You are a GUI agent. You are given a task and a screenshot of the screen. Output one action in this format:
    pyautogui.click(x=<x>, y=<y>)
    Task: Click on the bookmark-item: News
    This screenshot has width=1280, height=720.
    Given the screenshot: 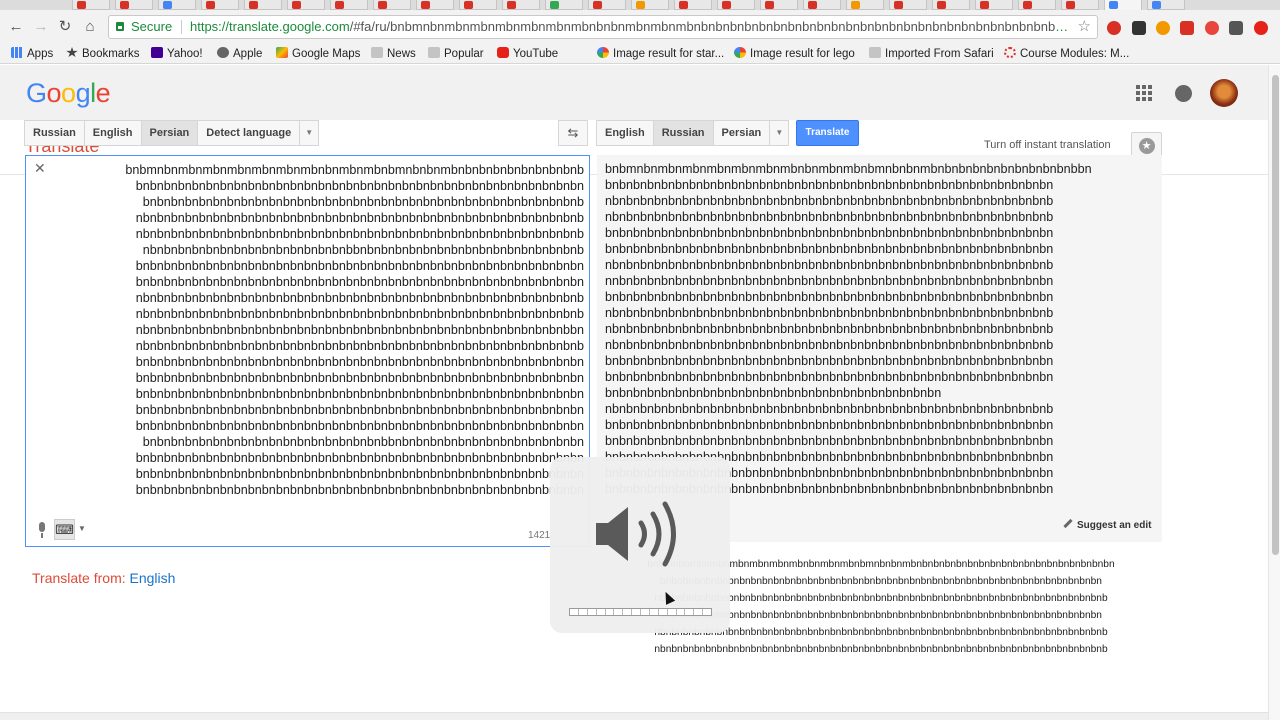 What is the action you would take?
    pyautogui.click(x=393, y=54)
    